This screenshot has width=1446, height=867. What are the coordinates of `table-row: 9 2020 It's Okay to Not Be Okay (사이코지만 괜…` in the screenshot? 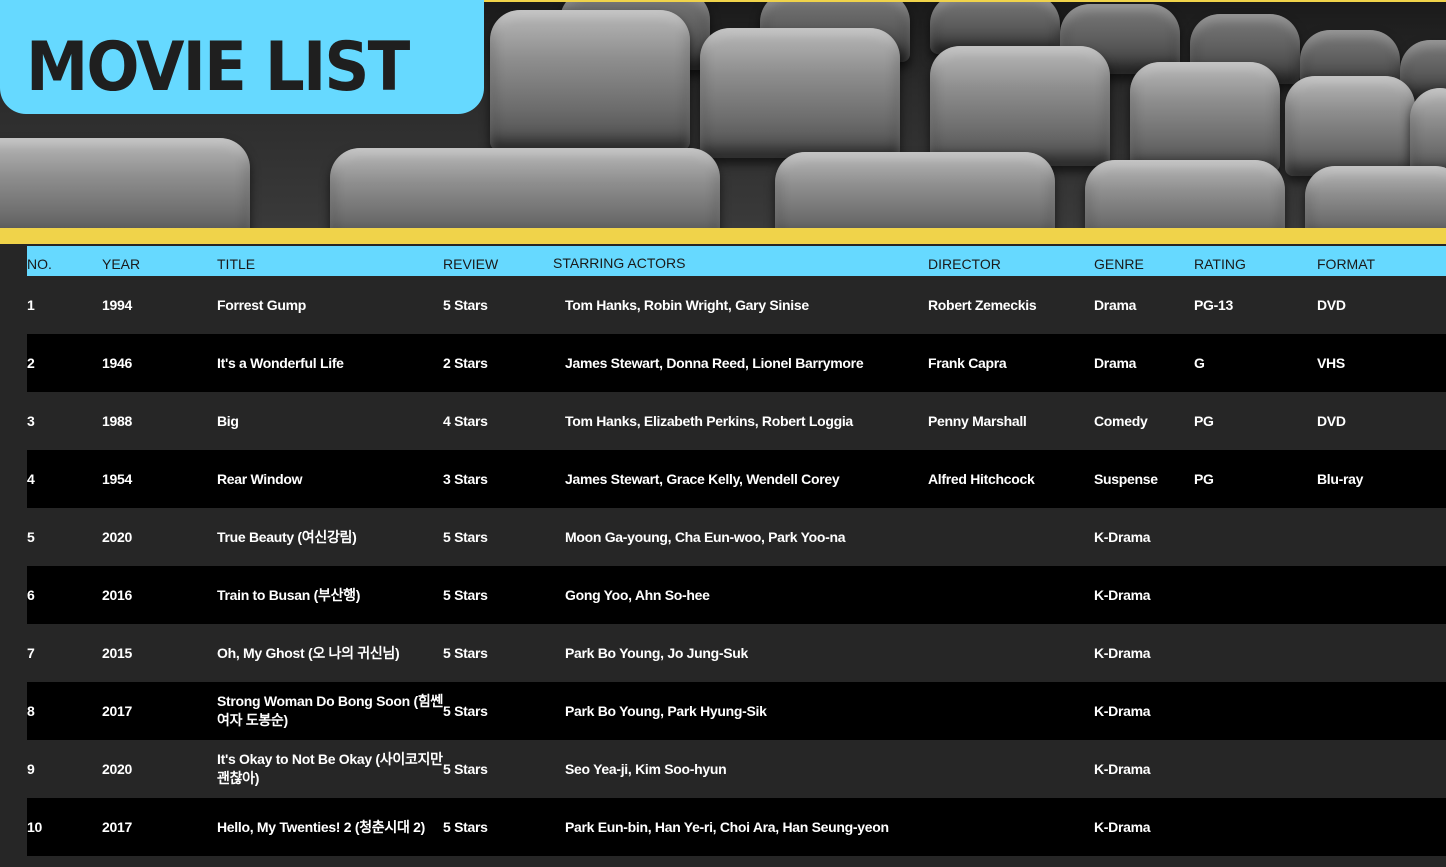 It's located at (736, 769).